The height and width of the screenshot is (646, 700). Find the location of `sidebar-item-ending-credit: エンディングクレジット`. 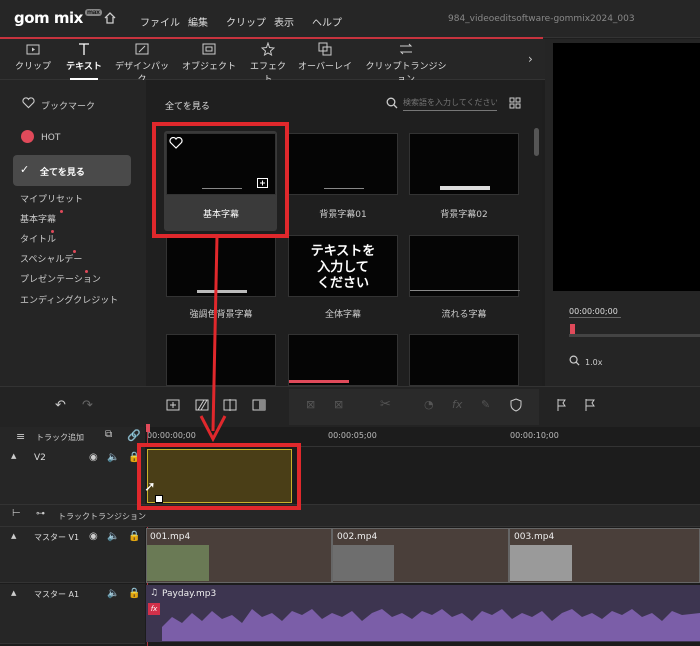

sidebar-item-ending-credit: エンディングクレジット is located at coordinates (69, 299).